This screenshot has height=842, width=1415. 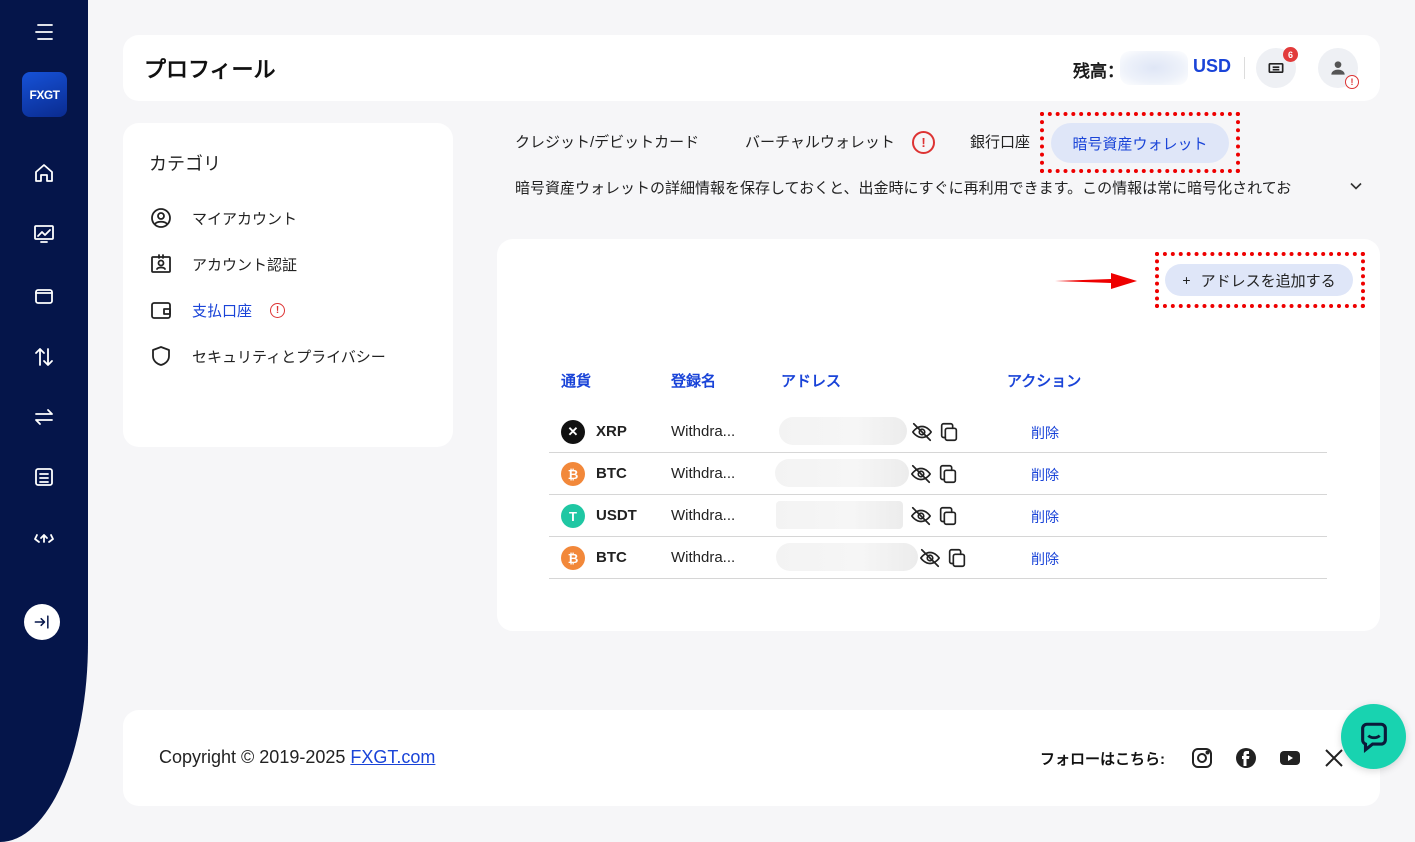 What do you see at coordinates (811, 381) in the screenshot?
I see `column-header-address: アドレス` at bounding box center [811, 381].